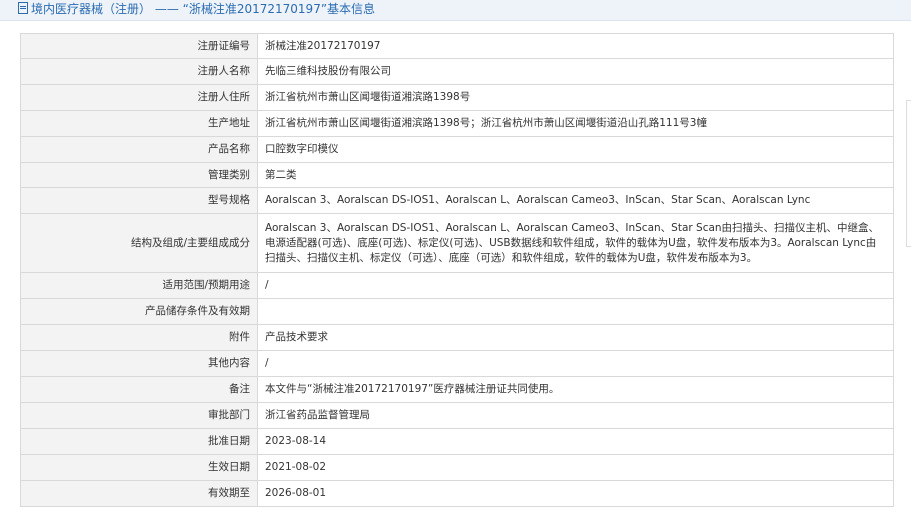  I want to click on header-title-row: 境内医疗器械（注册） —— “浙械注准20172170197”基本信息, so click(196, 9).